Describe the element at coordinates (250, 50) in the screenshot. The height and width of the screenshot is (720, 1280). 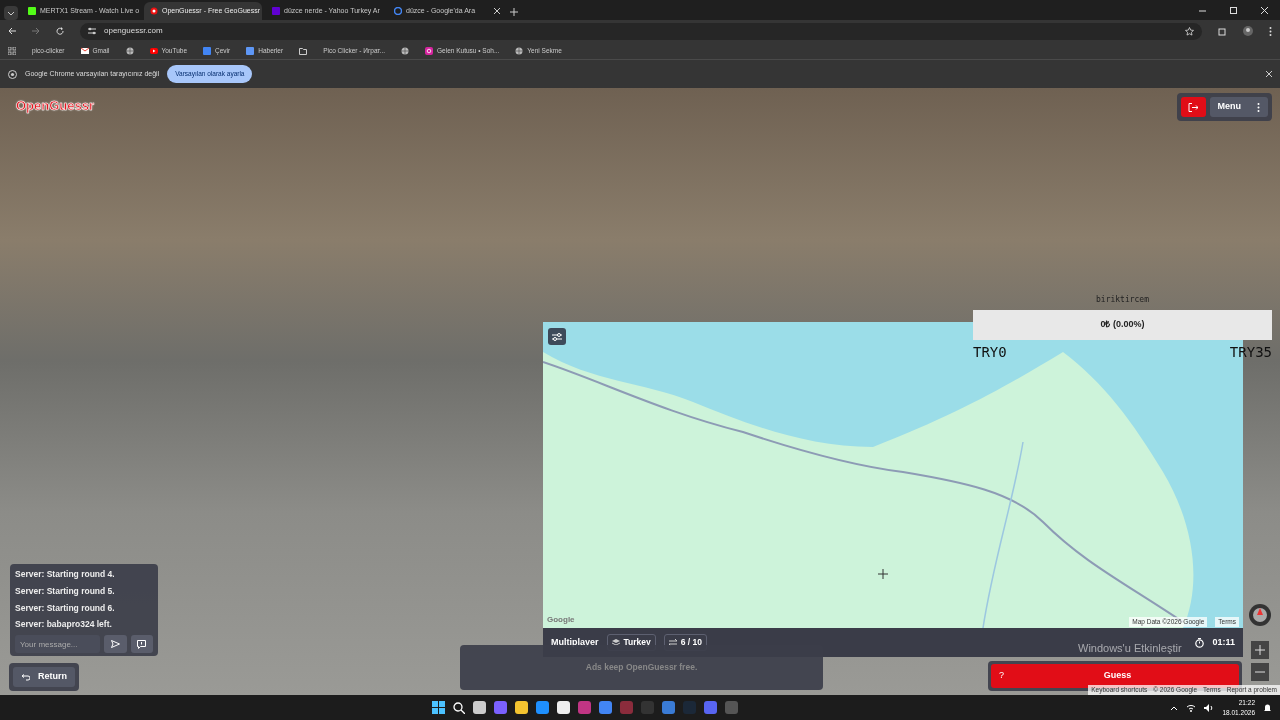
I see `news-icon` at that location.